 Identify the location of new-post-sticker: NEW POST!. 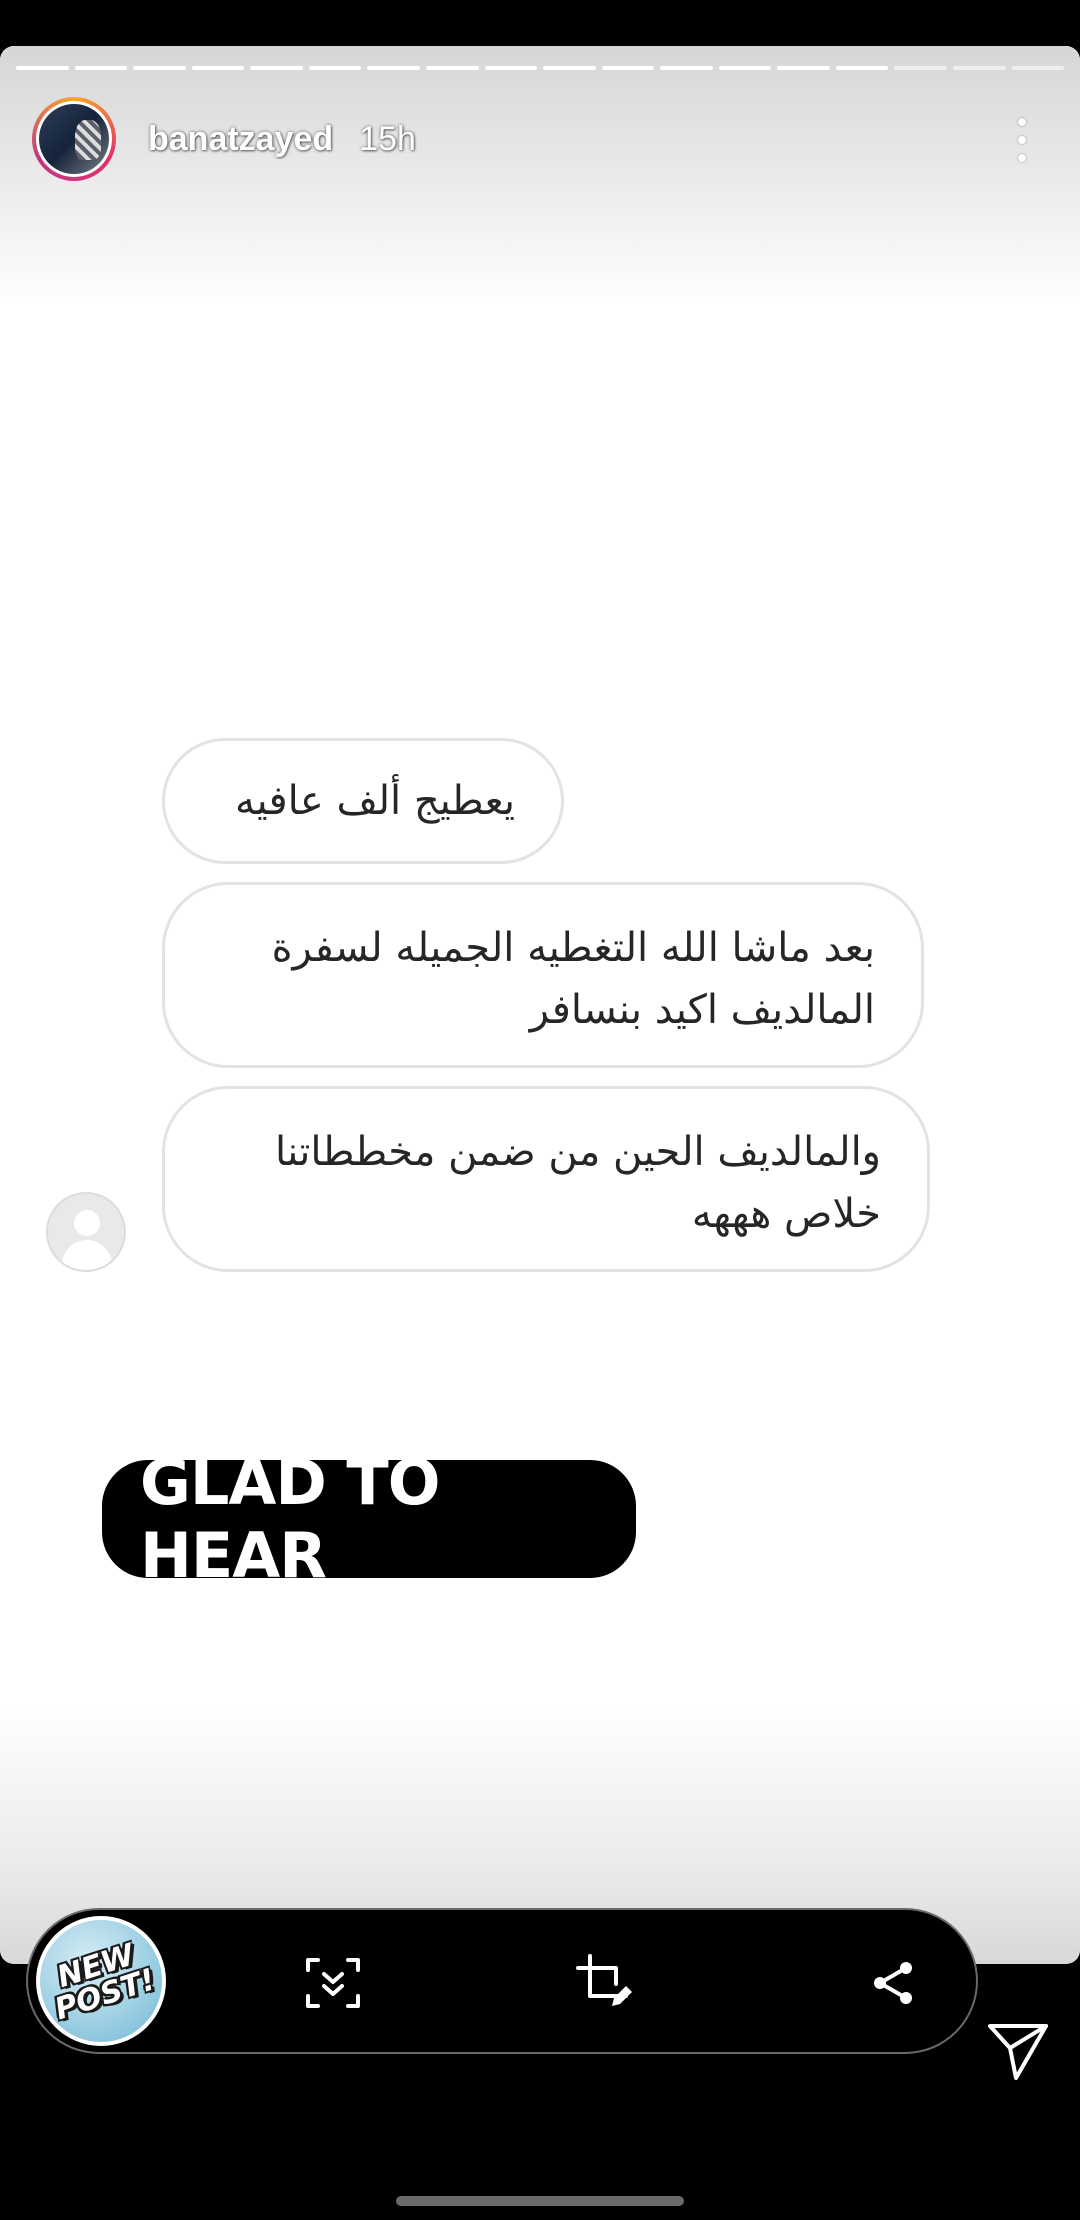
(101, 1981).